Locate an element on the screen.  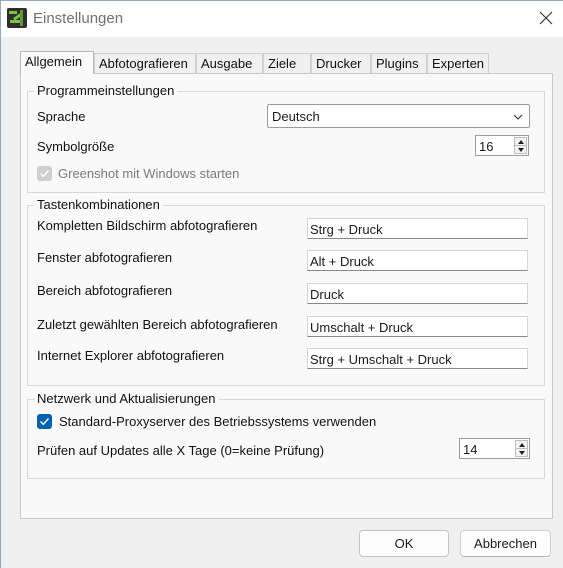
tab-abfotografieren: Abfotografieren is located at coordinates (145, 63).